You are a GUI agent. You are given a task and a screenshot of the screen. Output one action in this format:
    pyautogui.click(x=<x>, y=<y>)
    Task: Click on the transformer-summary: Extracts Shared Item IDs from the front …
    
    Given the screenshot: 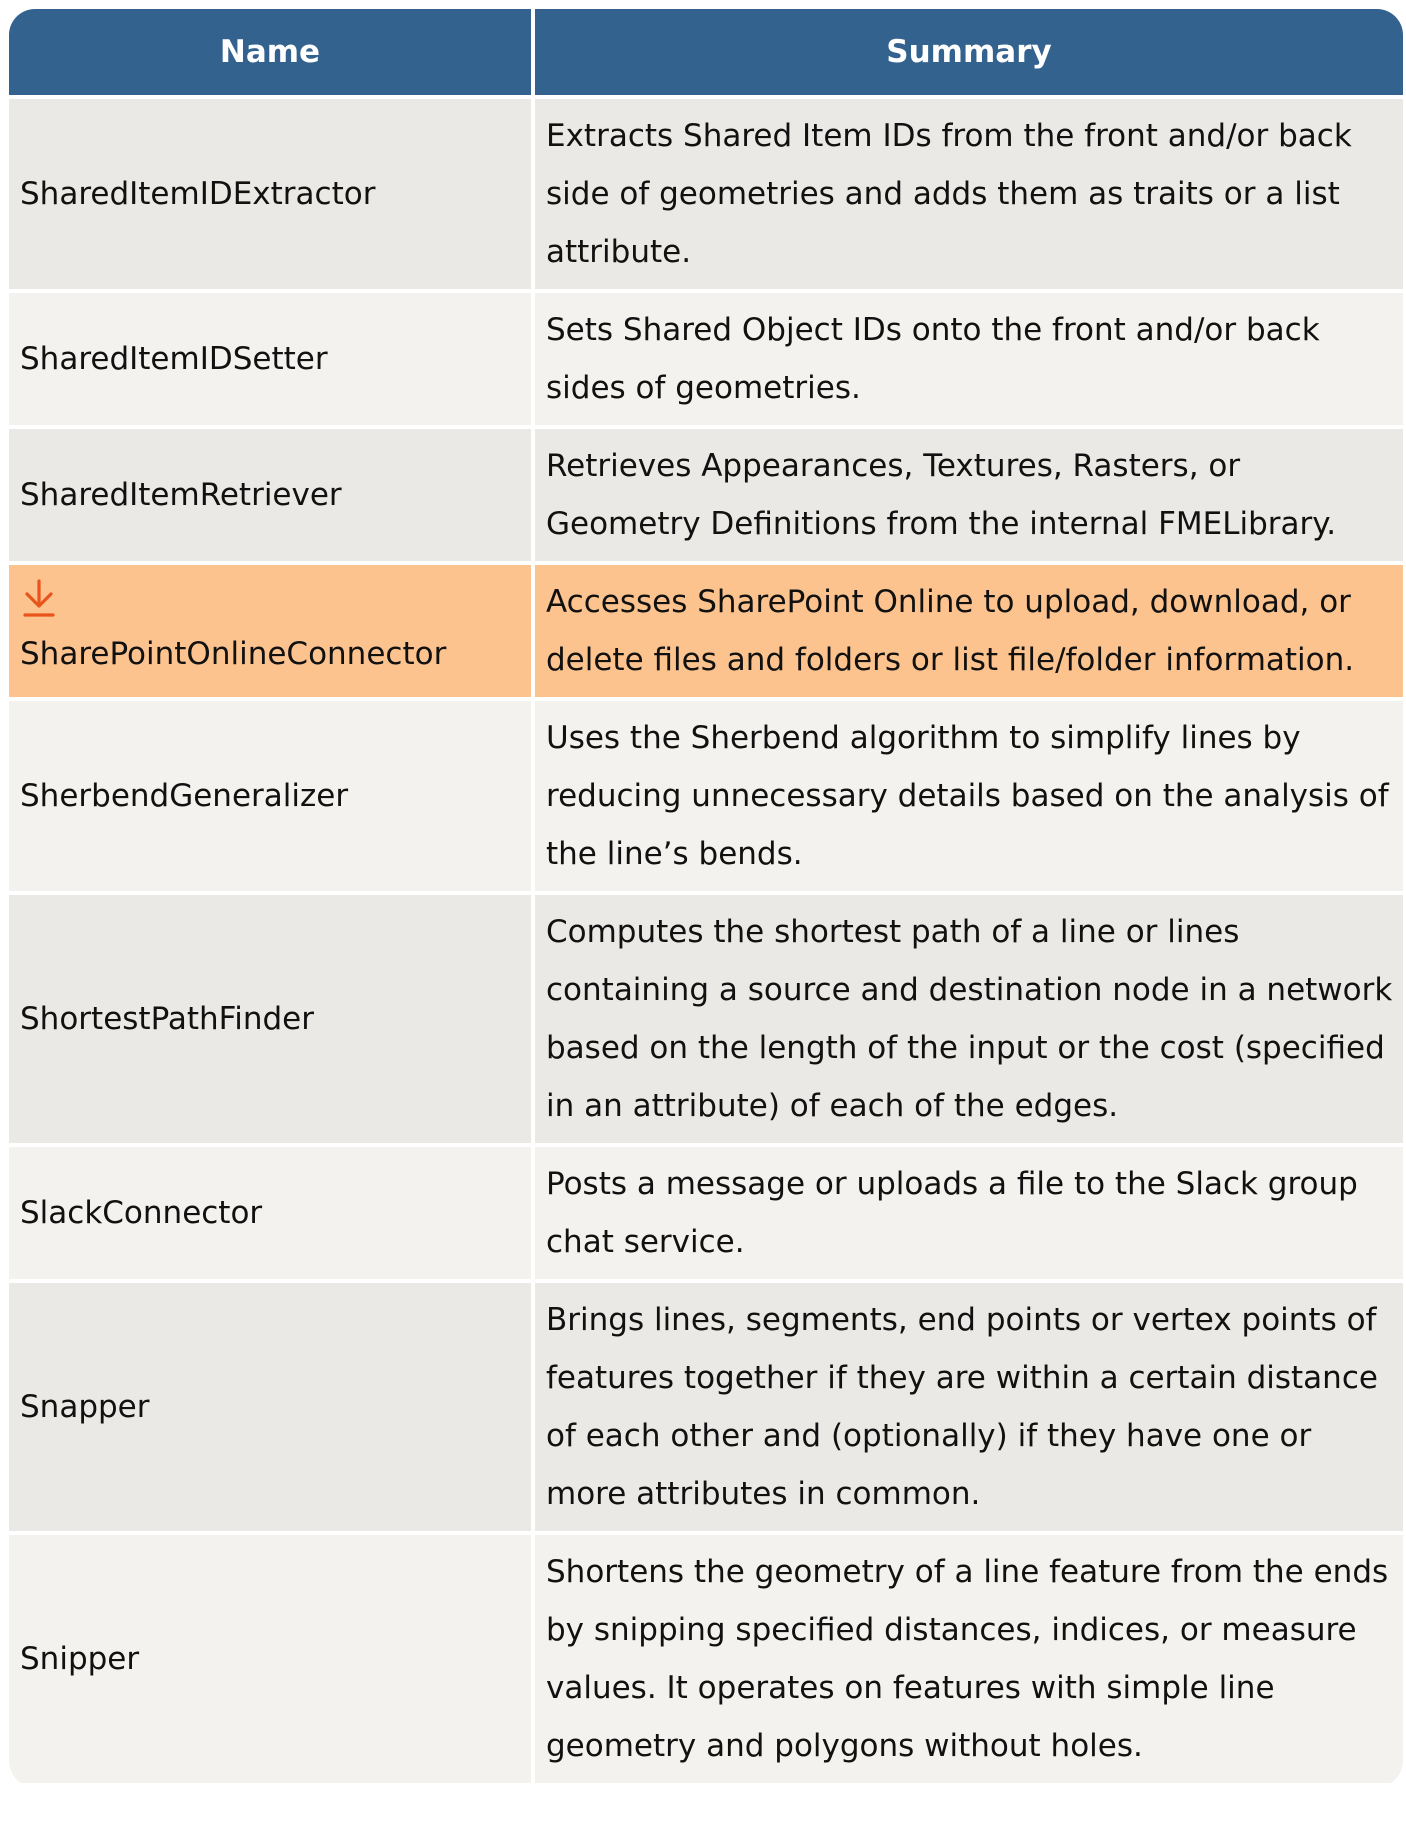 What is the action you would take?
    pyautogui.click(x=967, y=196)
    